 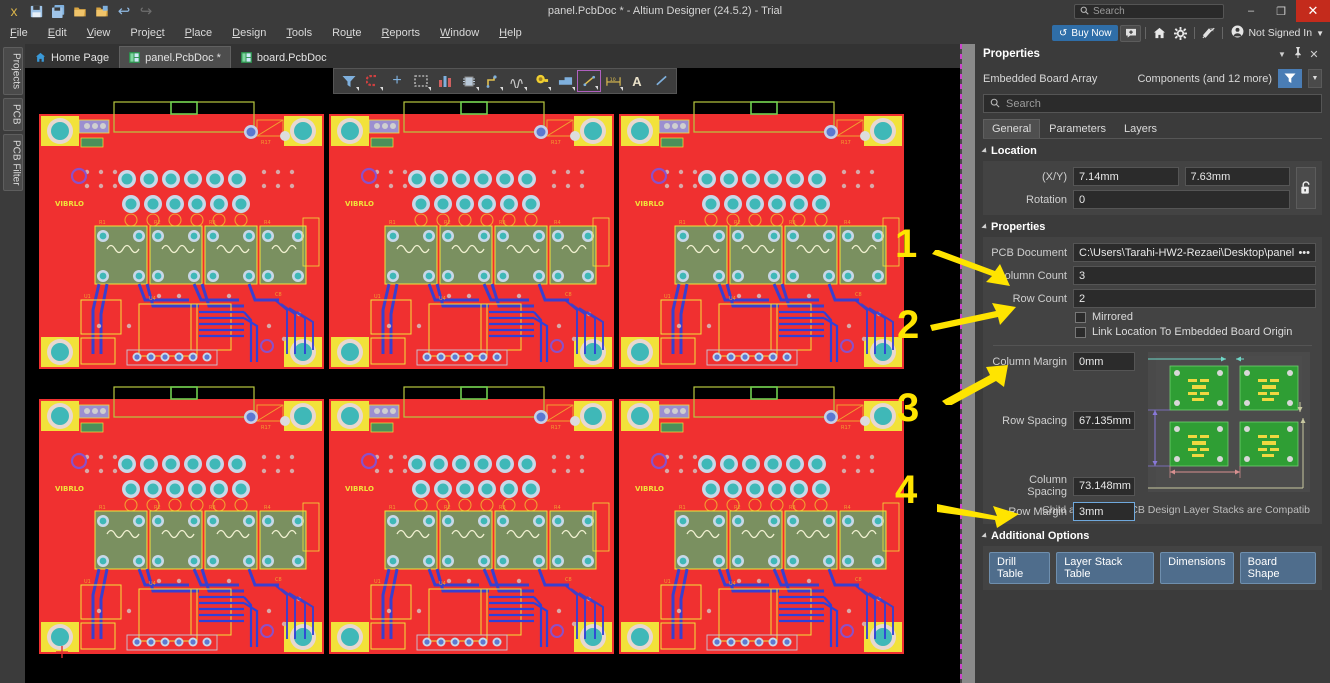 What do you see at coordinates (199, 33) in the screenshot?
I see `menu-place: Place` at bounding box center [199, 33].